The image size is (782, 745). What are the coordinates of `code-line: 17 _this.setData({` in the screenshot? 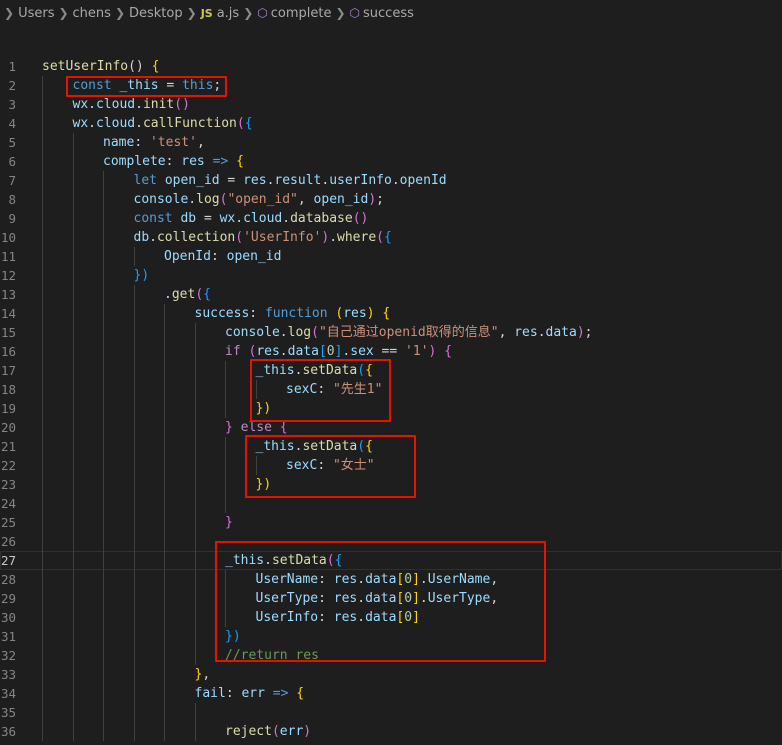 It's located at (391, 370).